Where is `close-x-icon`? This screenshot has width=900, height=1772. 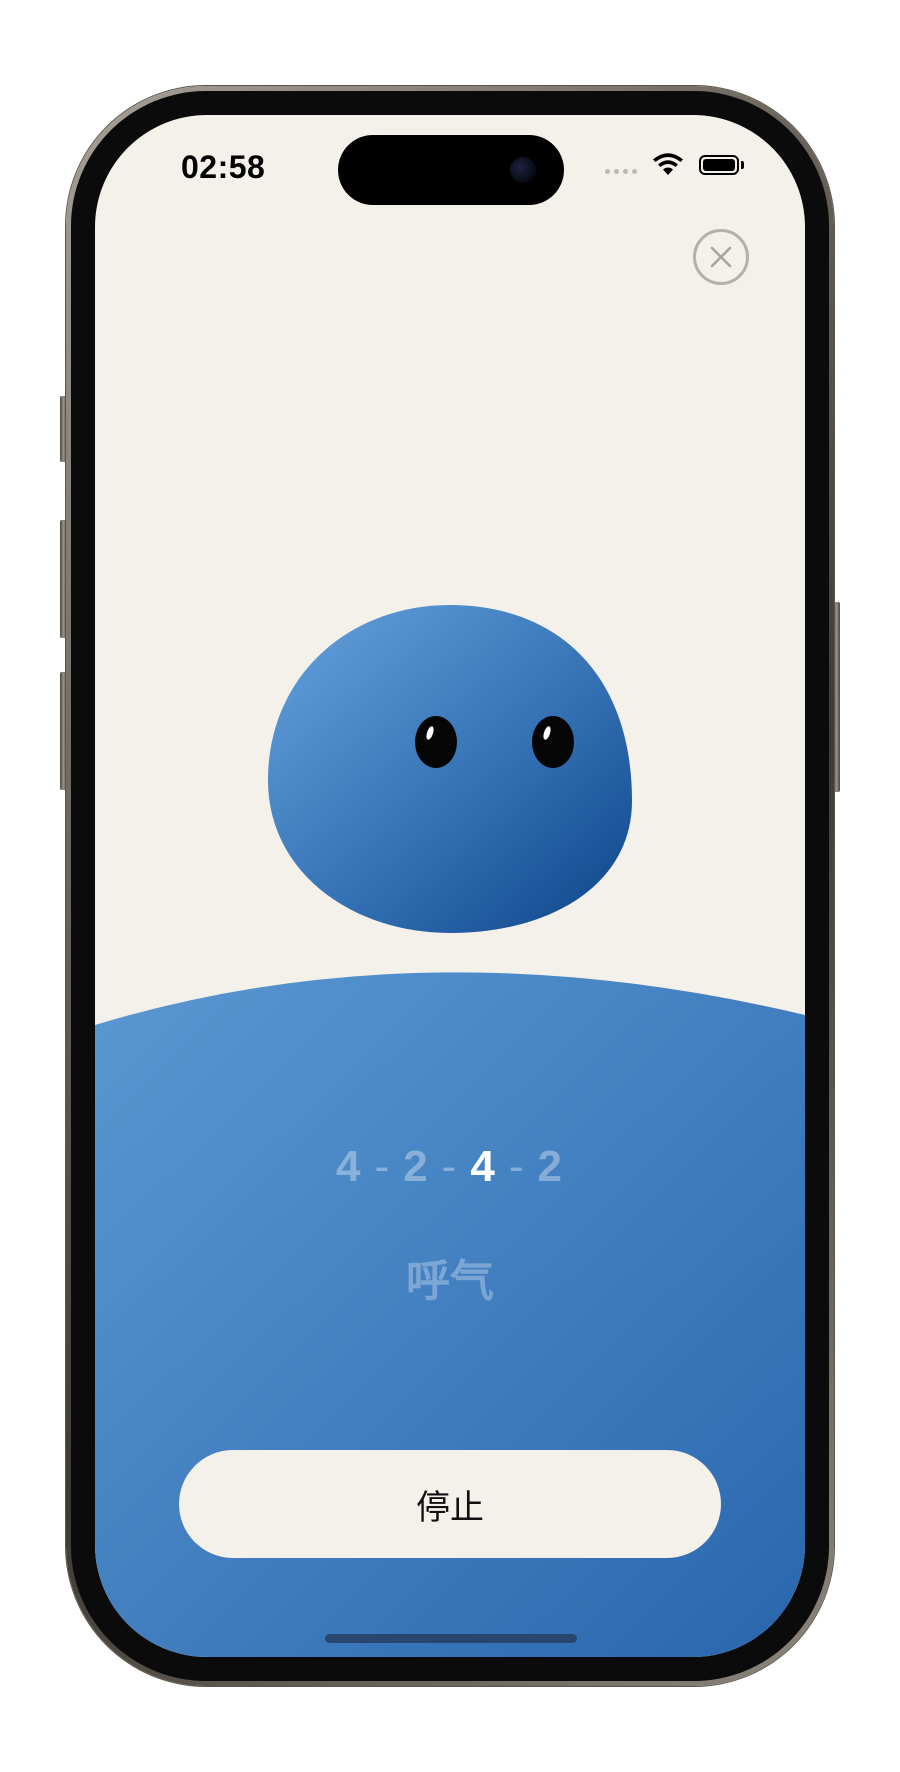 close-x-icon is located at coordinates (721, 257).